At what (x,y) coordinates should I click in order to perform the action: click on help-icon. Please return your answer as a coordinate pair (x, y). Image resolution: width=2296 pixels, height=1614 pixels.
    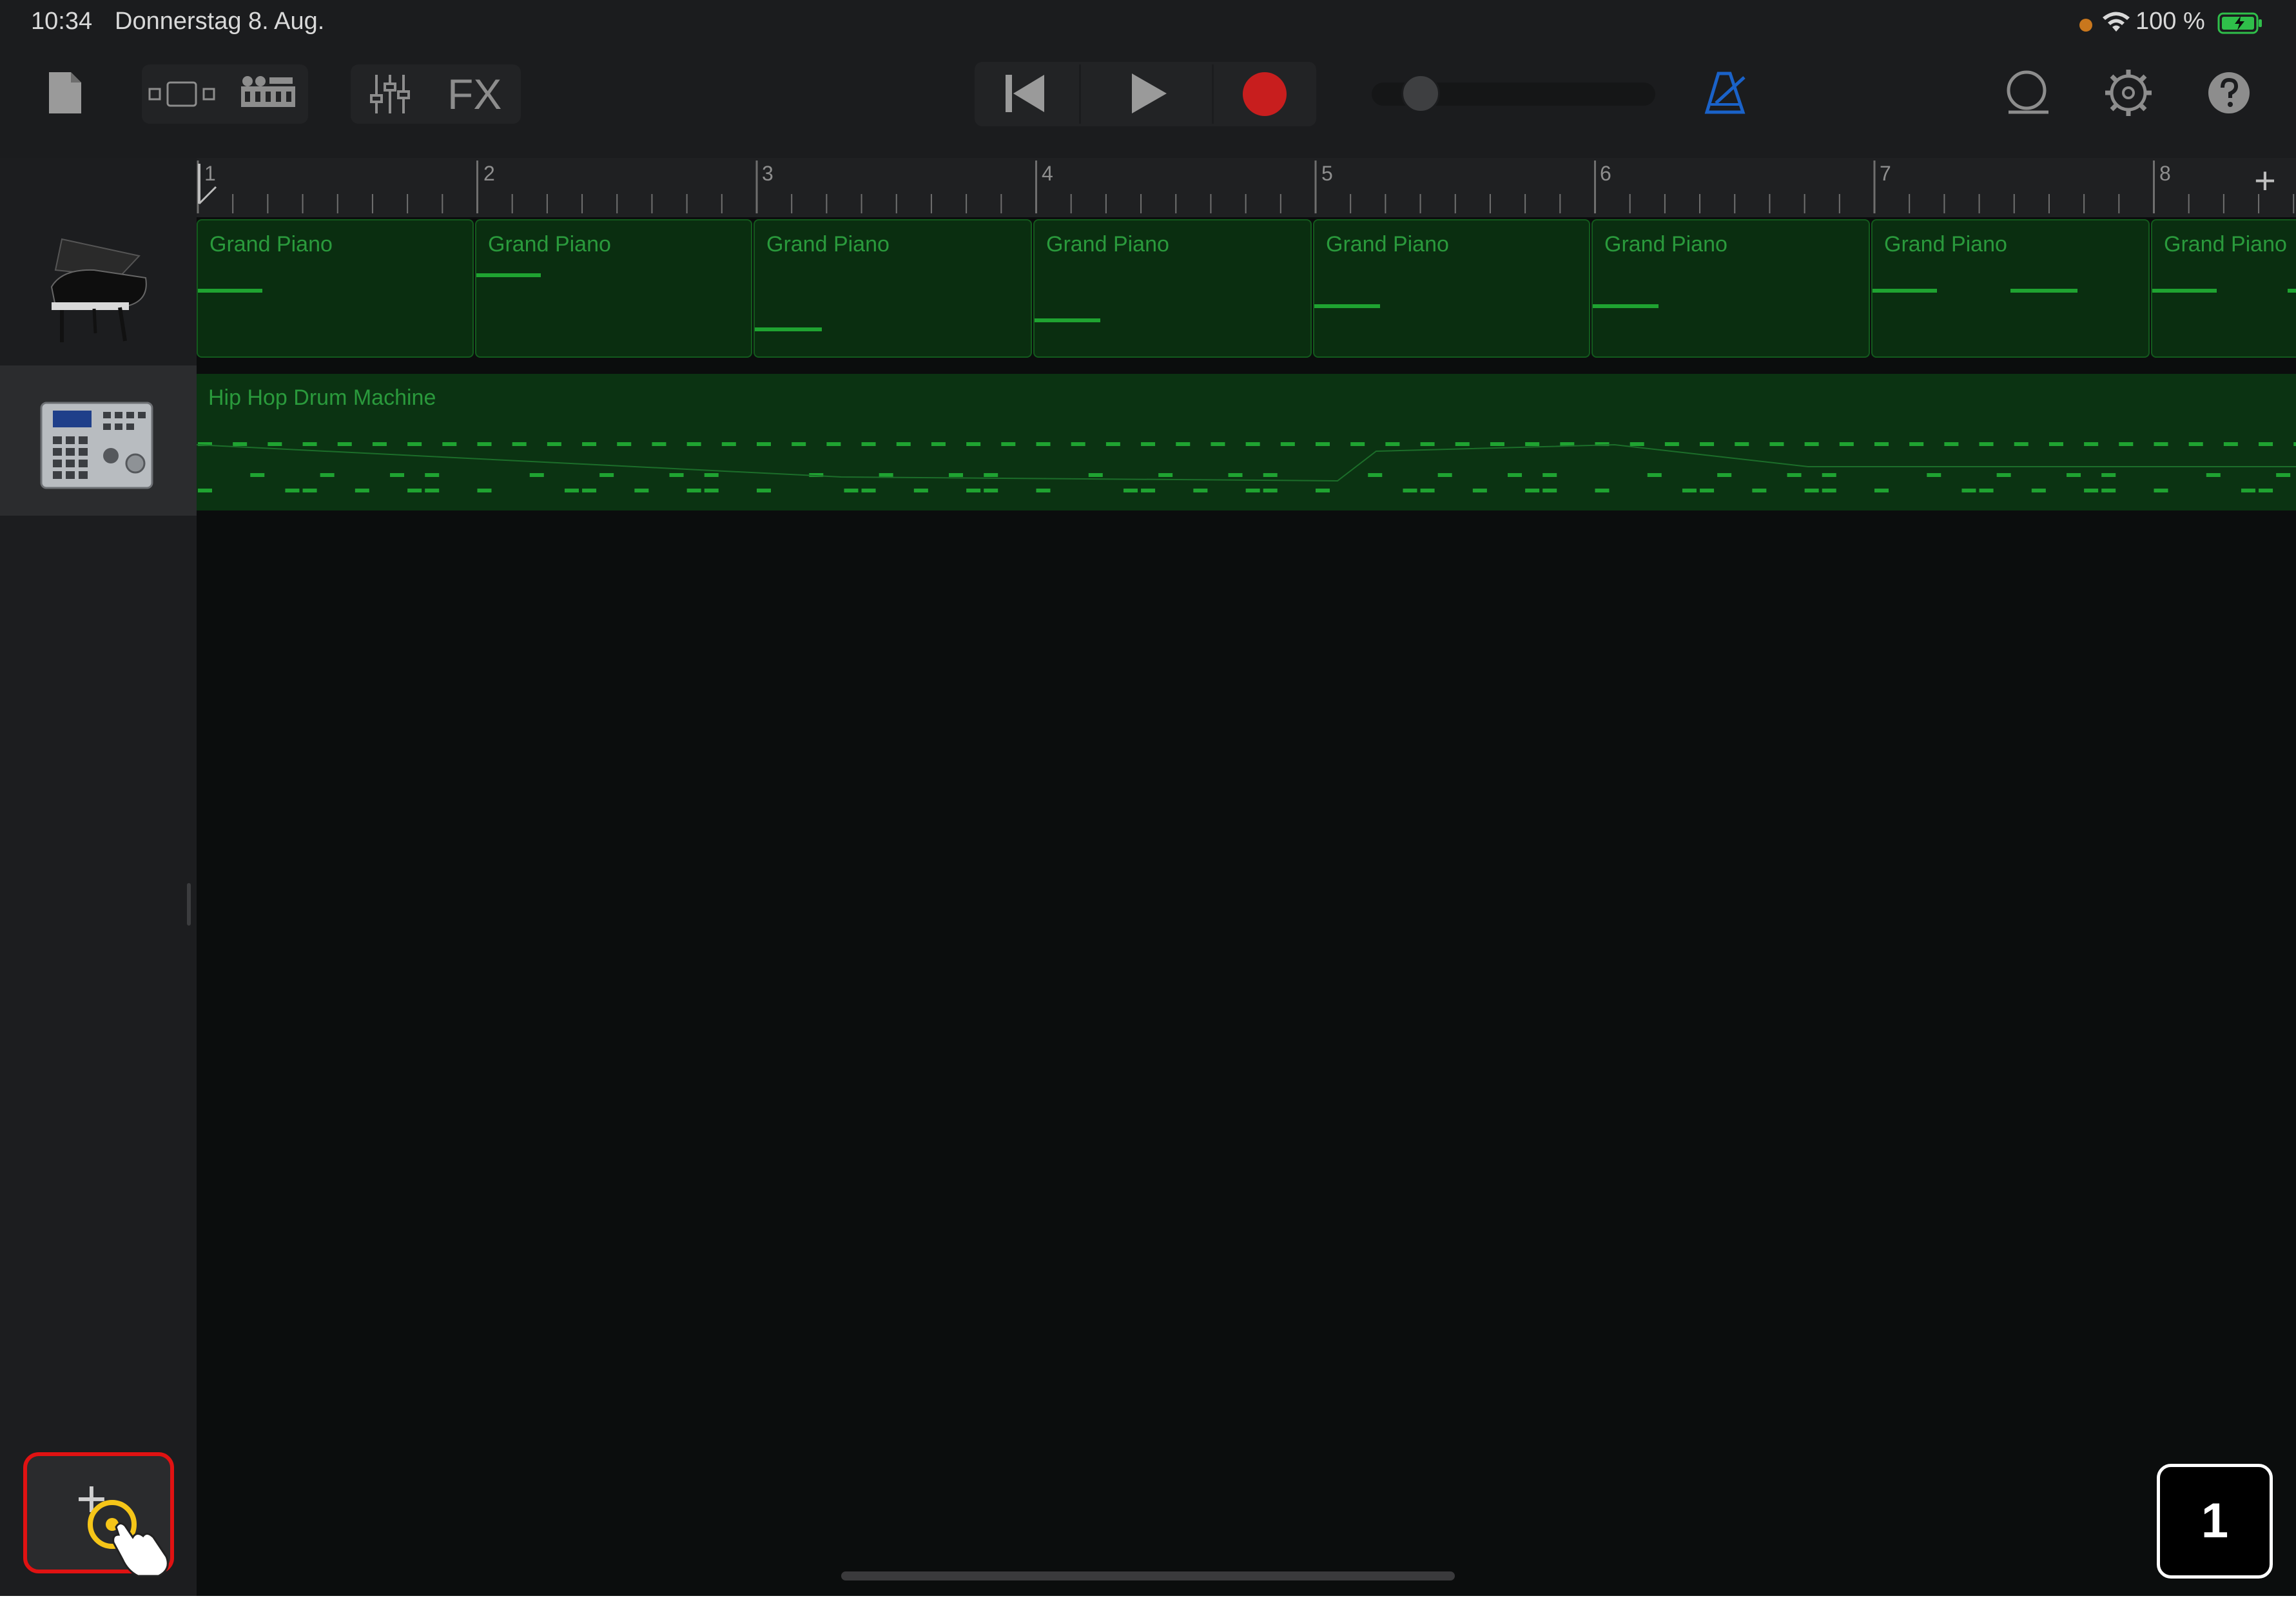
    Looking at the image, I should click on (2229, 93).